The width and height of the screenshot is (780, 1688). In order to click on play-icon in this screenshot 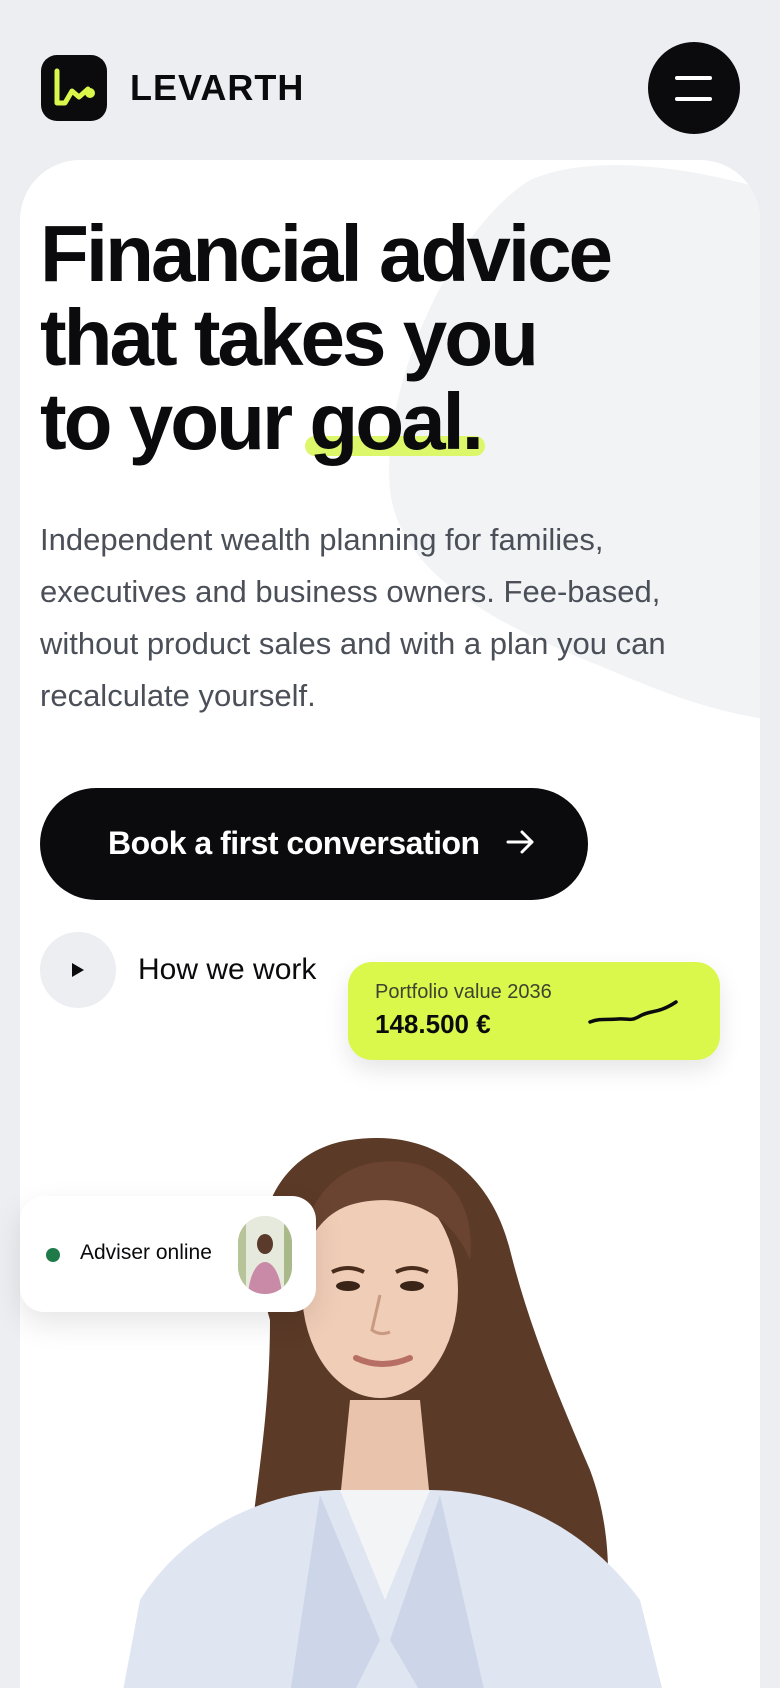, I will do `click(78, 970)`.